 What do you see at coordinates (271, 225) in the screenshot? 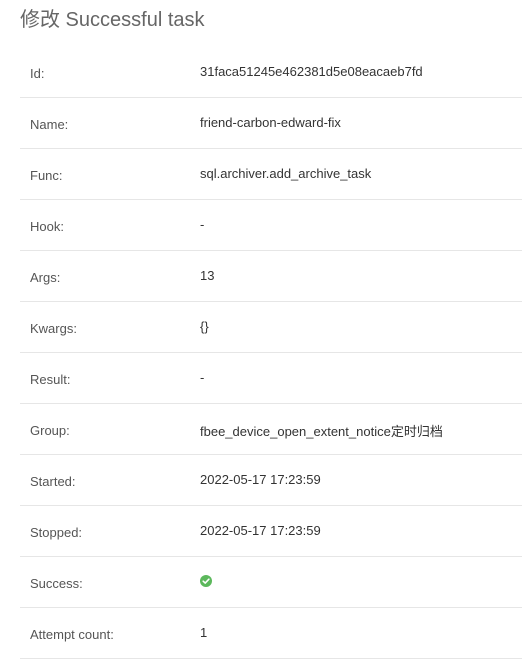
I see `field-row-hook: Hook: -` at bounding box center [271, 225].